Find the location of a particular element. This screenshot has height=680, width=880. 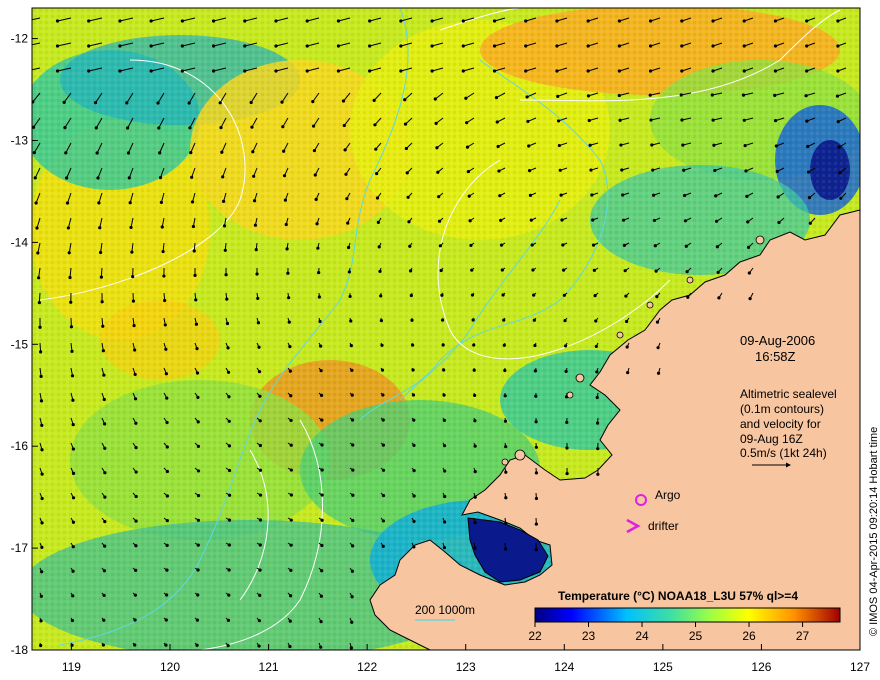

time-label: 16:58Z is located at coordinates (775, 356).